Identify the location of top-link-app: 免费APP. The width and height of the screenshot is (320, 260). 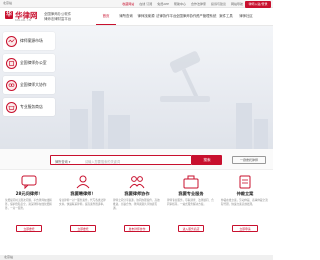
(163, 4).